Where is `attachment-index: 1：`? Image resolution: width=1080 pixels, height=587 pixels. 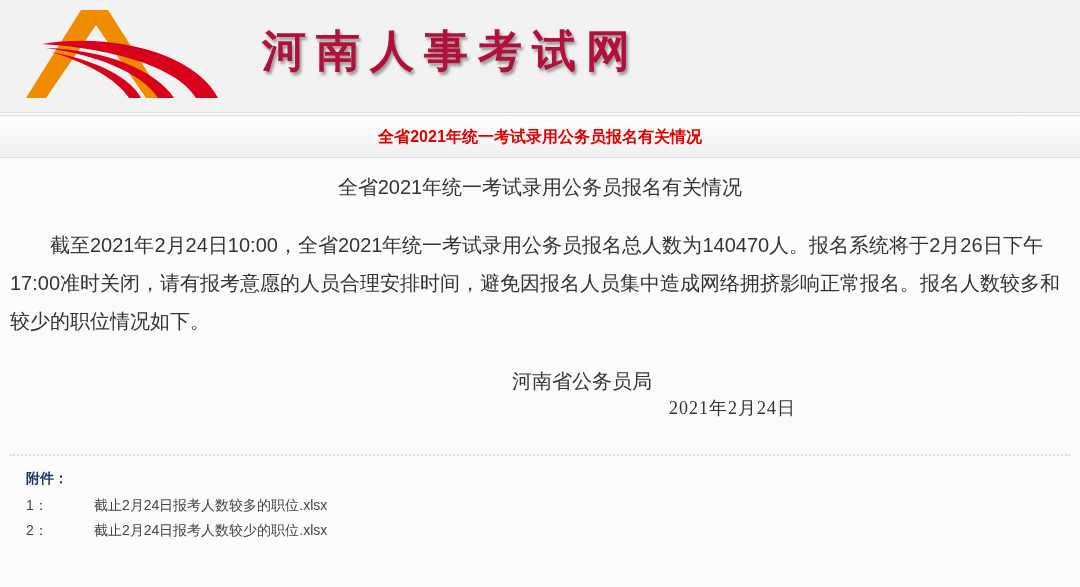
attachment-index: 1： is located at coordinates (37, 505).